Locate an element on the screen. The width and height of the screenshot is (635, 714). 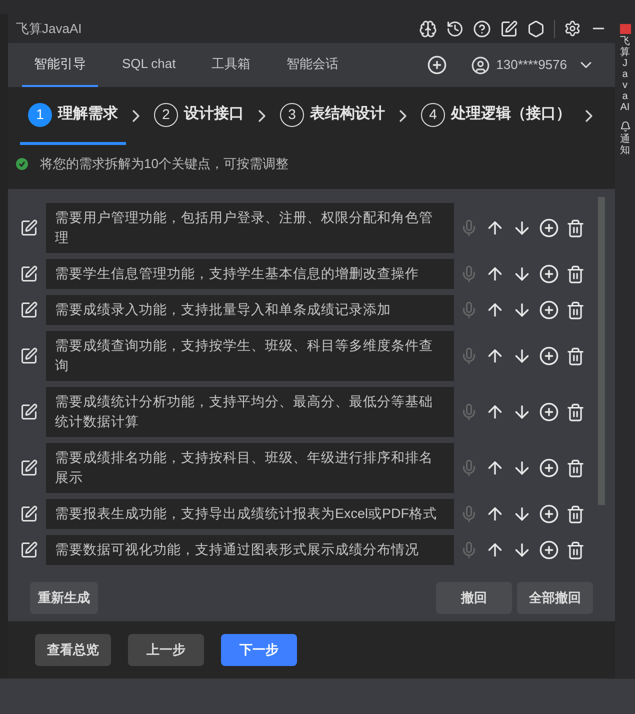
requirement-field: 需要报表生成功能，支持导出成绩统计报表为Excel或PDF格式 is located at coordinates (250, 514).